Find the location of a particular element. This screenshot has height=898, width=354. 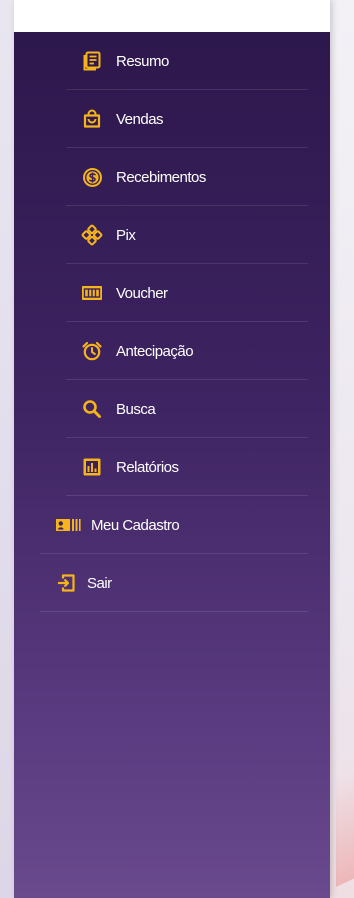

sidebar-item-label: Vendas is located at coordinates (140, 119).